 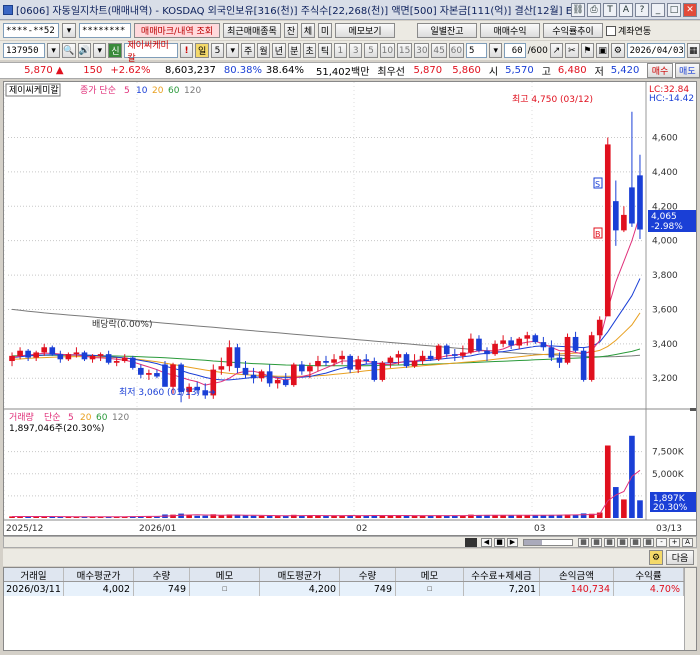 What do you see at coordinates (325, 30) in the screenshot?
I see `unexecuted-button: 미` at bounding box center [325, 30].